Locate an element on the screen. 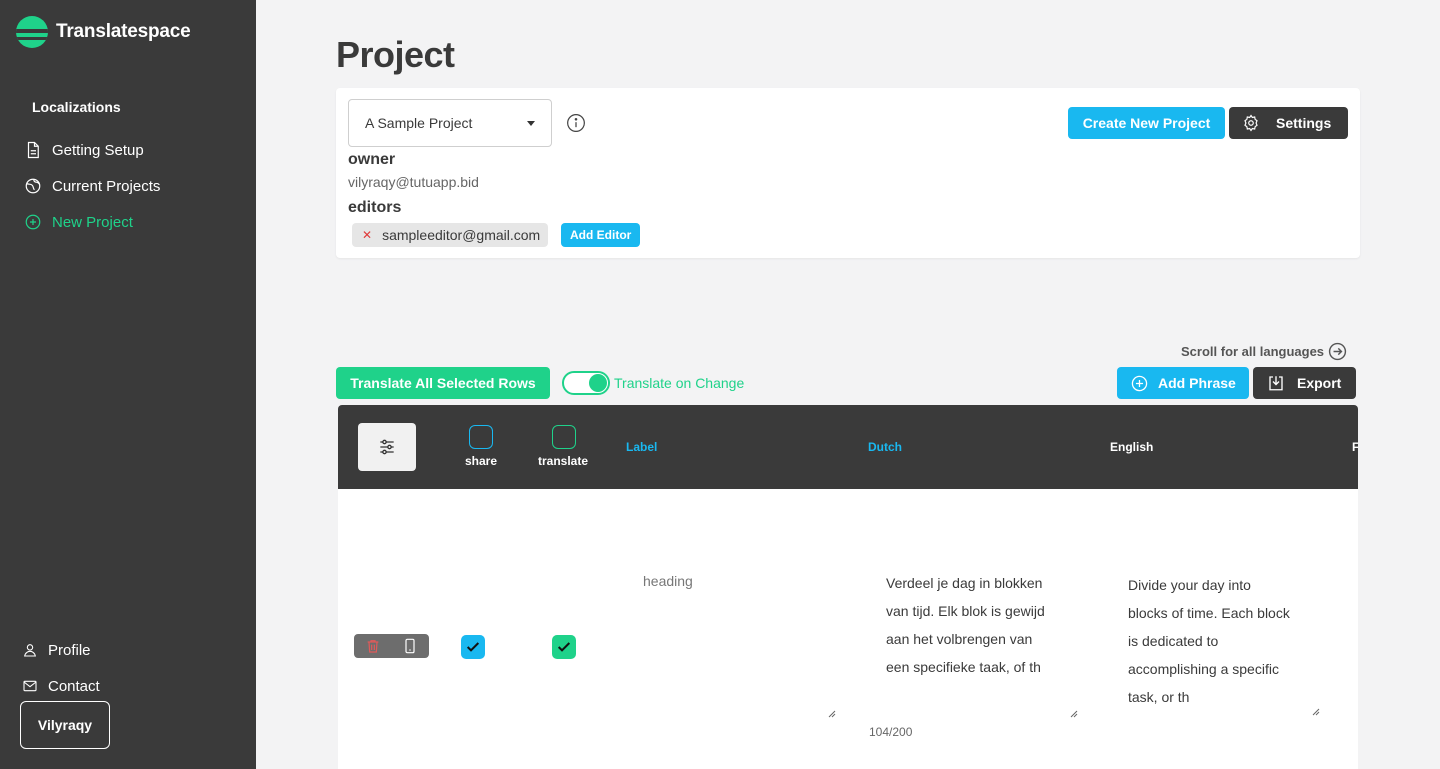 The height and width of the screenshot is (769, 1440). trash-icon is located at coordinates (373, 646).